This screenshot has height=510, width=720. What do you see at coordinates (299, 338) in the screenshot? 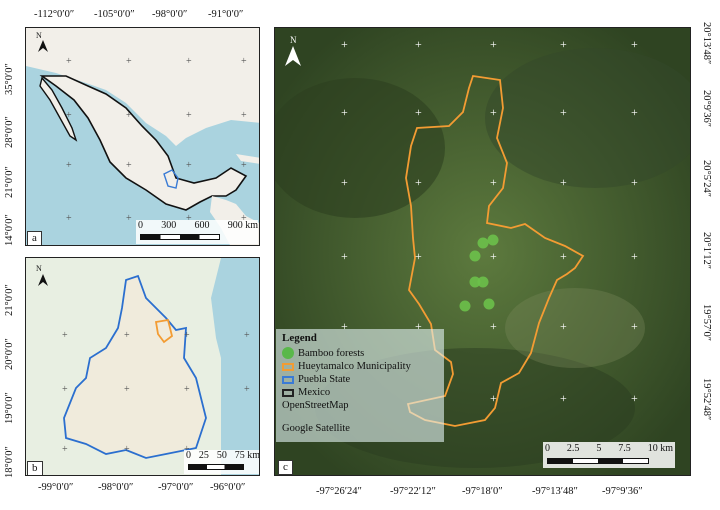
I see `legend-title: Legend` at bounding box center [299, 338].